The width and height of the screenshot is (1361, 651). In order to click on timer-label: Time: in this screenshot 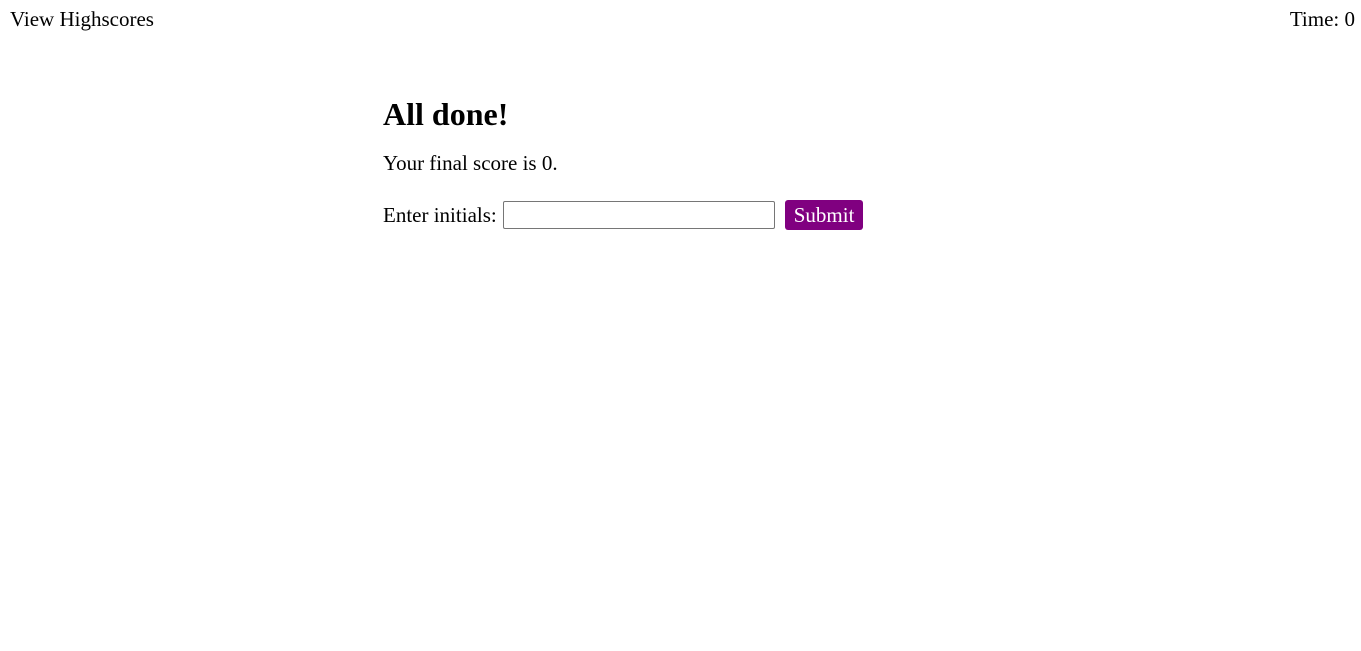, I will do `click(1317, 19)`.